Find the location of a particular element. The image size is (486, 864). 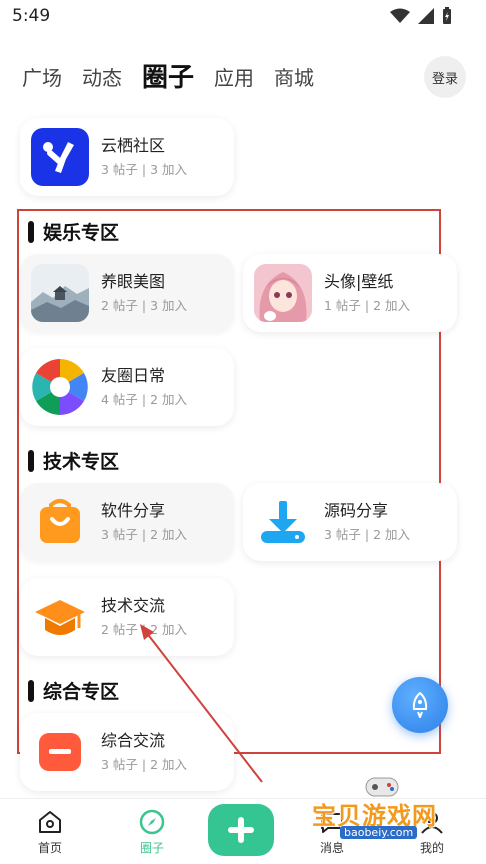

tab-dynamics: 动态 is located at coordinates (102, 78).